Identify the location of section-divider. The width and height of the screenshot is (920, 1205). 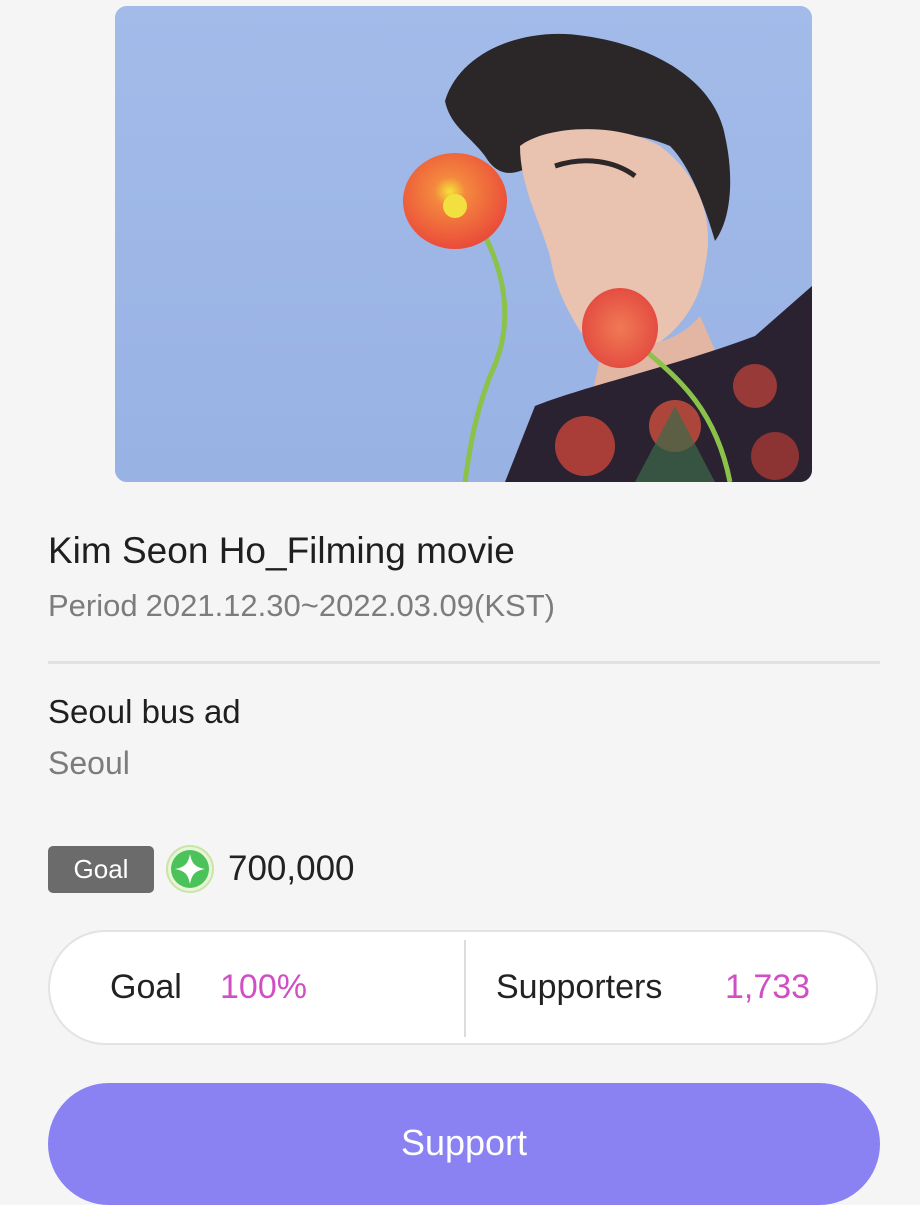
(464, 662).